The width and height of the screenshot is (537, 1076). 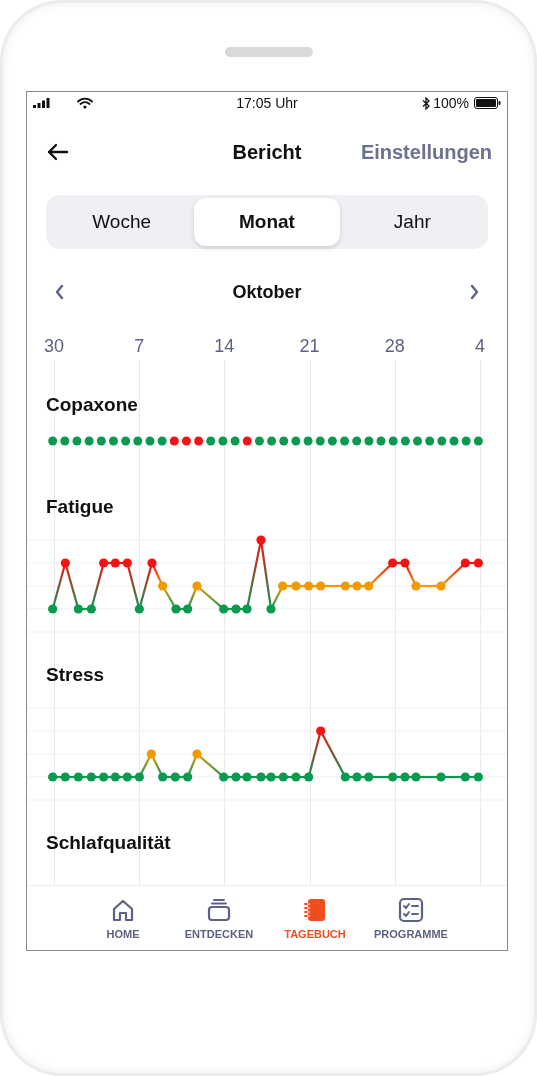 What do you see at coordinates (108, 843) in the screenshot?
I see `section-title: Schlafqualität` at bounding box center [108, 843].